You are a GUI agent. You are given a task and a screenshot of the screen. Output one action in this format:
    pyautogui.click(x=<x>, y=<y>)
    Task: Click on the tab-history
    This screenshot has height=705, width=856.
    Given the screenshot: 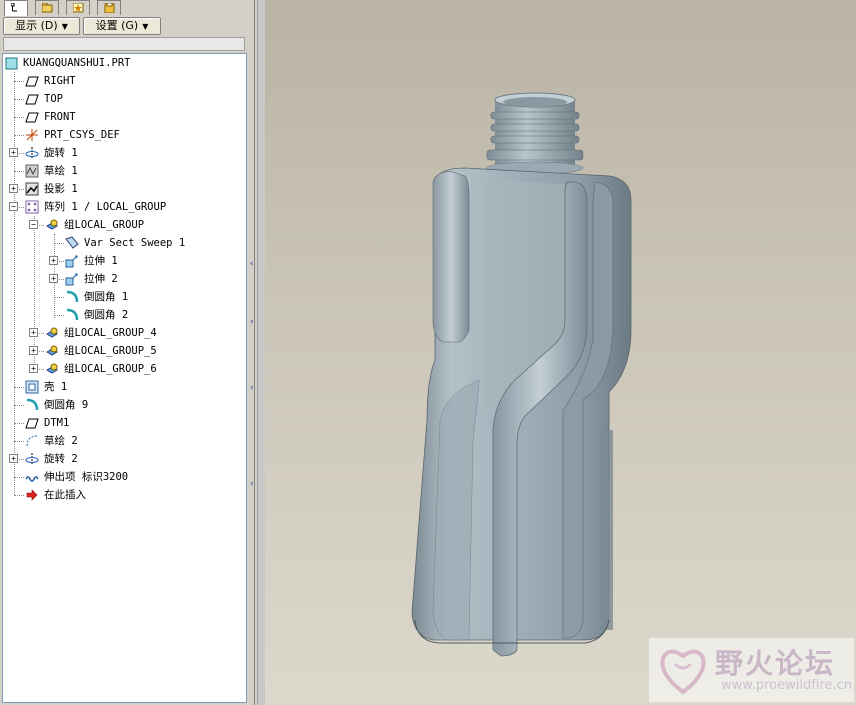 What is the action you would take?
    pyautogui.click(x=109, y=7)
    